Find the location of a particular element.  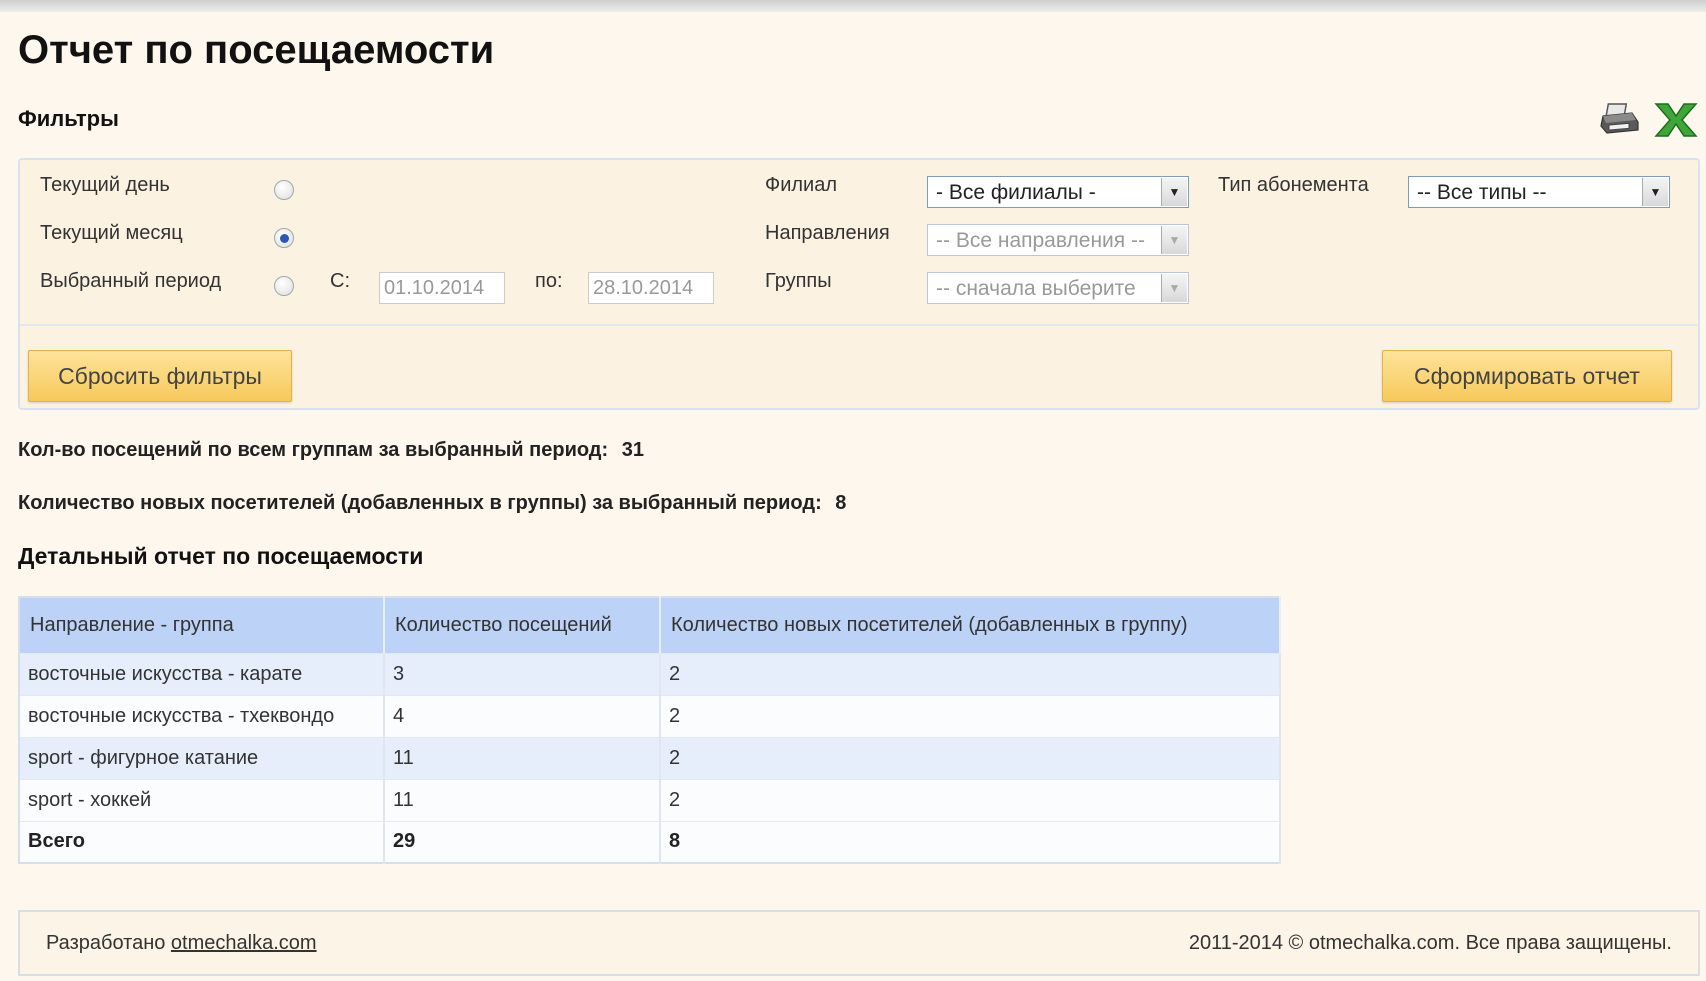

directions-select: -- Все направления -- ▼ is located at coordinates (1058, 240).